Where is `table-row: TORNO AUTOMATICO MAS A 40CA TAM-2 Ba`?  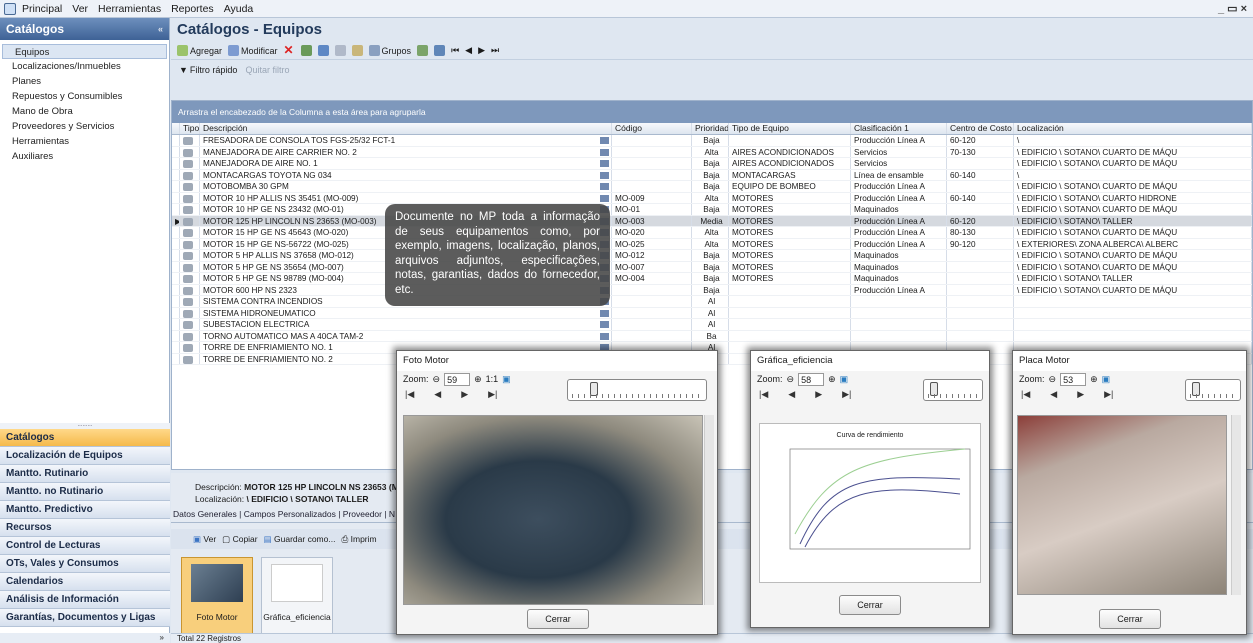 table-row: TORNO AUTOMATICO MAS A 40CA TAM-2 Ba is located at coordinates (712, 336).